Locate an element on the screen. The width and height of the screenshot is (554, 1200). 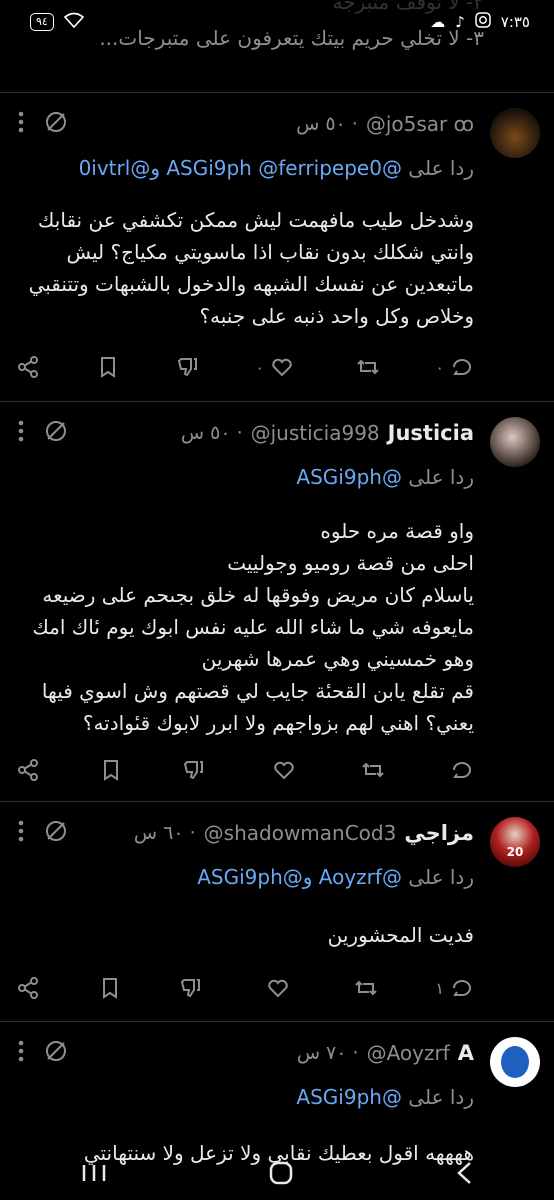
user-handle: @jo5sar ꝏ is located at coordinates (420, 124).